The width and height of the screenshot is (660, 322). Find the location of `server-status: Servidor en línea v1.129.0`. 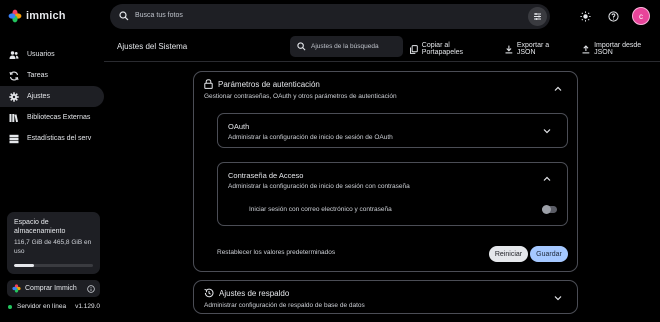

server-status: Servidor en línea v1.129.0 is located at coordinates (54, 306).